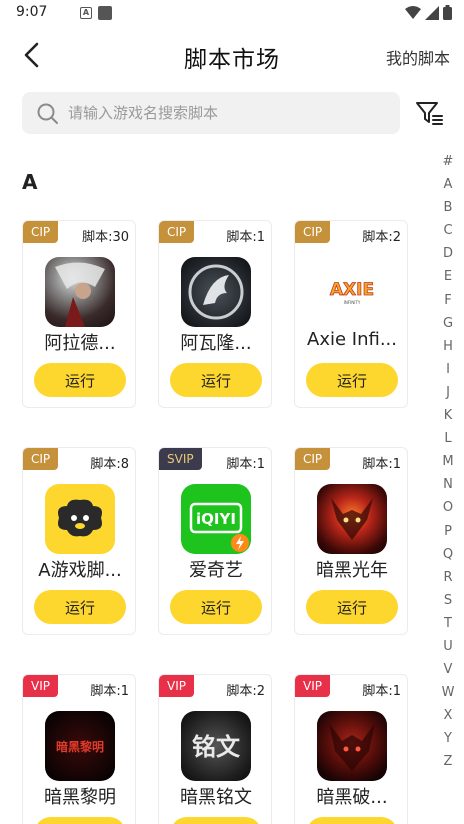  I want to click on signal-icon, so click(432, 12).